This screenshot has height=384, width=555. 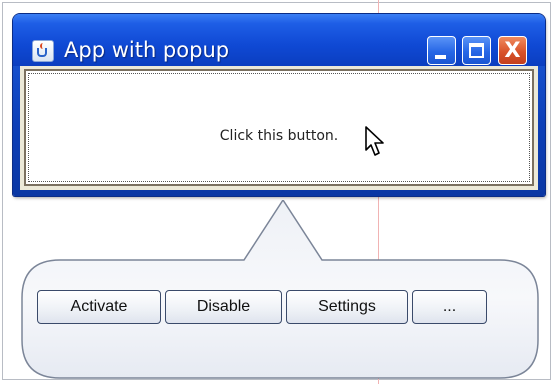 I want to click on disable-button: Disable, so click(x=223, y=307).